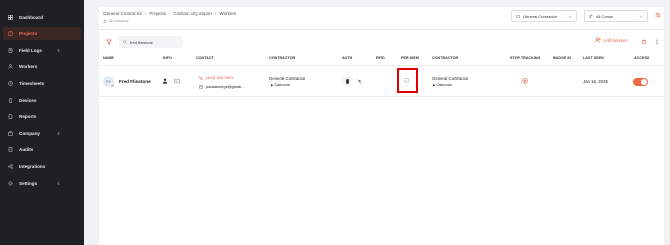 This screenshot has height=245, width=670. What do you see at coordinates (282, 58) in the screenshot?
I see `column-header-contractor: CONTRACTOR` at bounding box center [282, 58].